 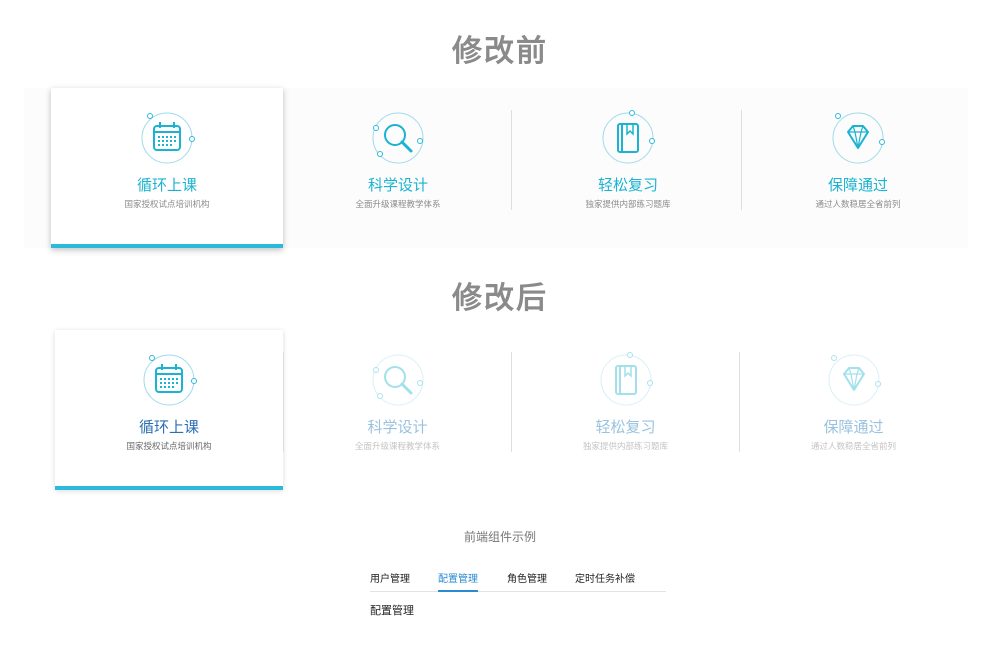 What do you see at coordinates (392, 610) in the screenshot?
I see `tab-content: 配置管理` at bounding box center [392, 610].